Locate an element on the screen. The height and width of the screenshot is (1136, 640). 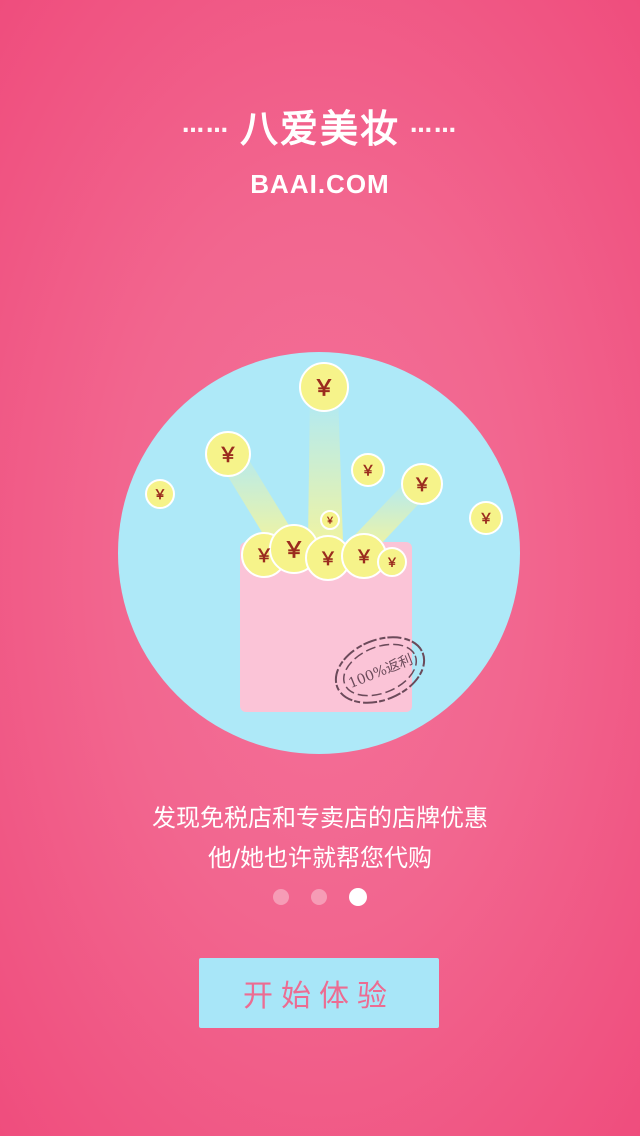
app-domain: BAAI.COM is located at coordinates (320, 184).